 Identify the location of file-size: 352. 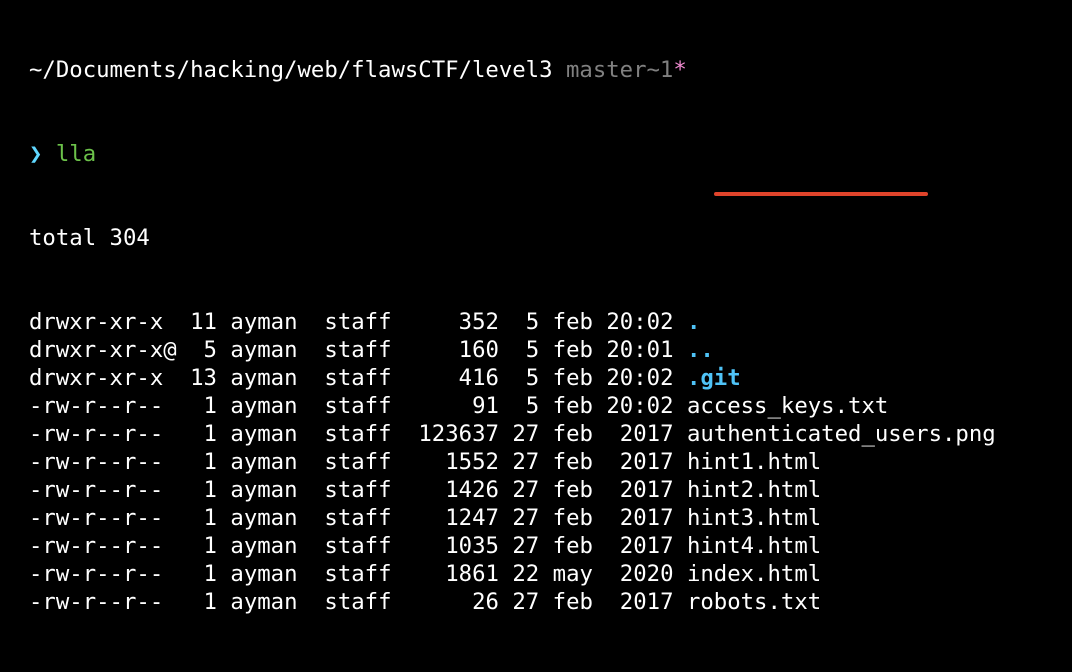
(458, 322).